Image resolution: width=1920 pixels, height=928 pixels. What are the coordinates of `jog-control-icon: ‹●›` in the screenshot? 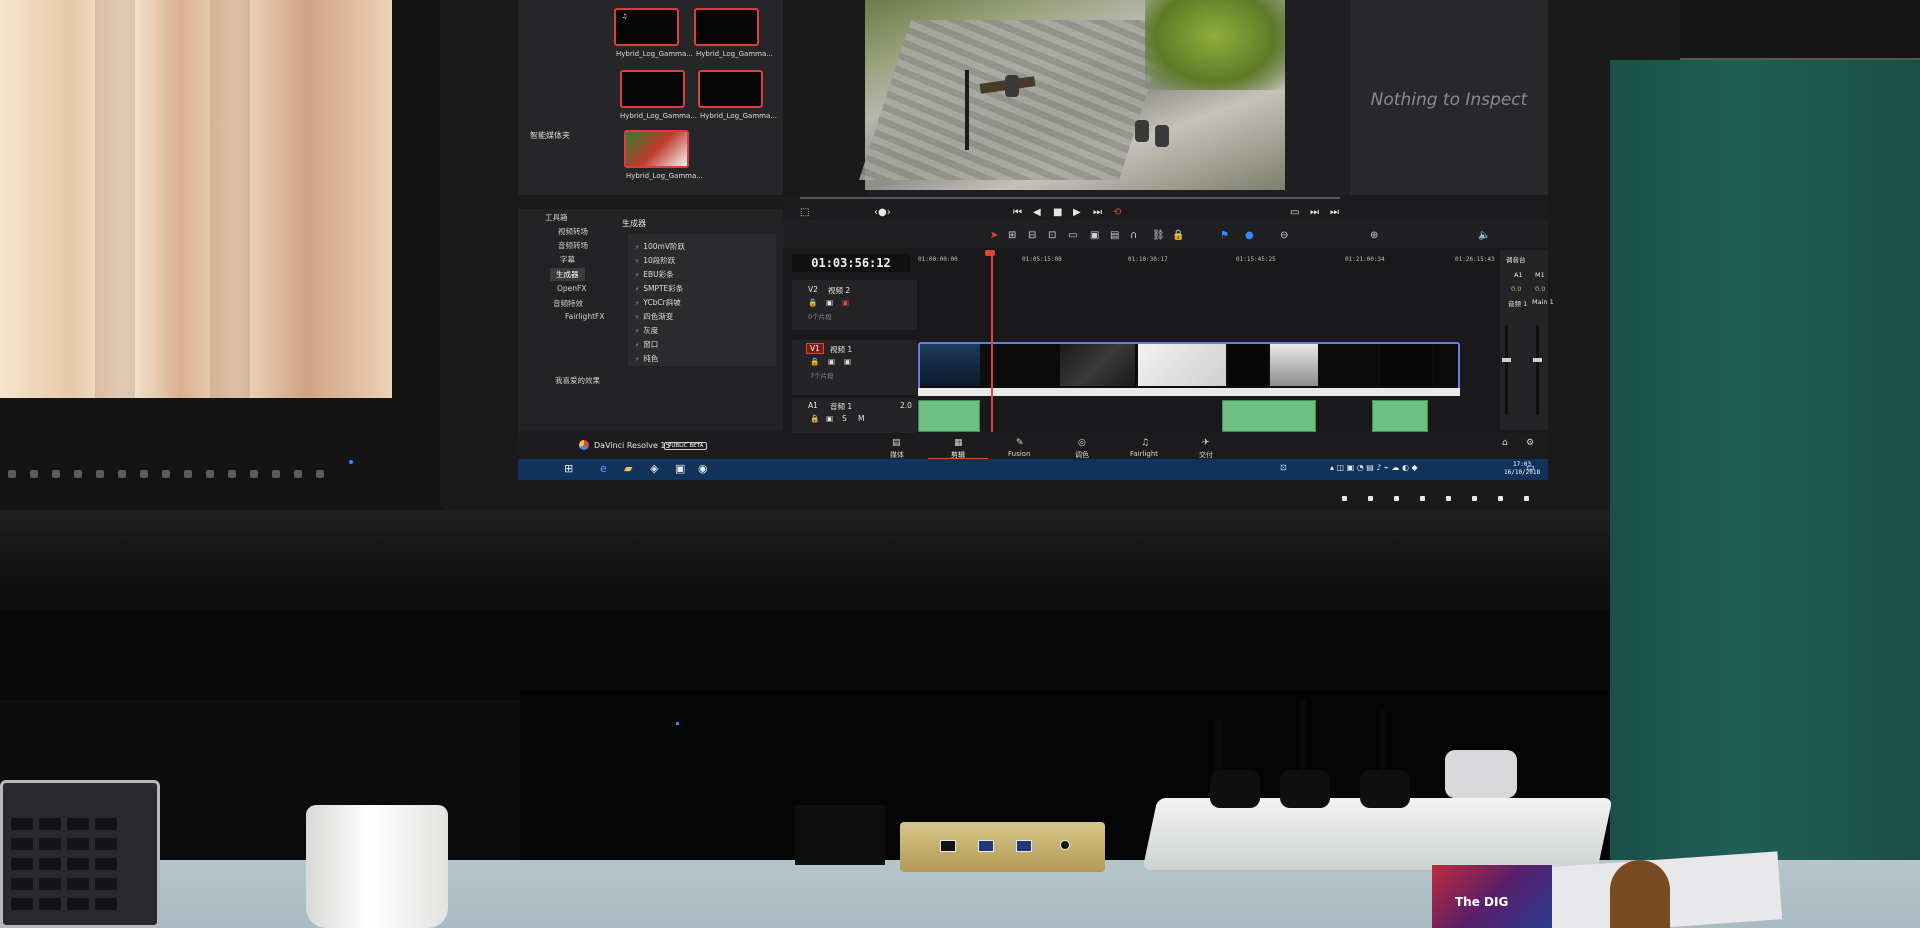 It's located at (882, 212).